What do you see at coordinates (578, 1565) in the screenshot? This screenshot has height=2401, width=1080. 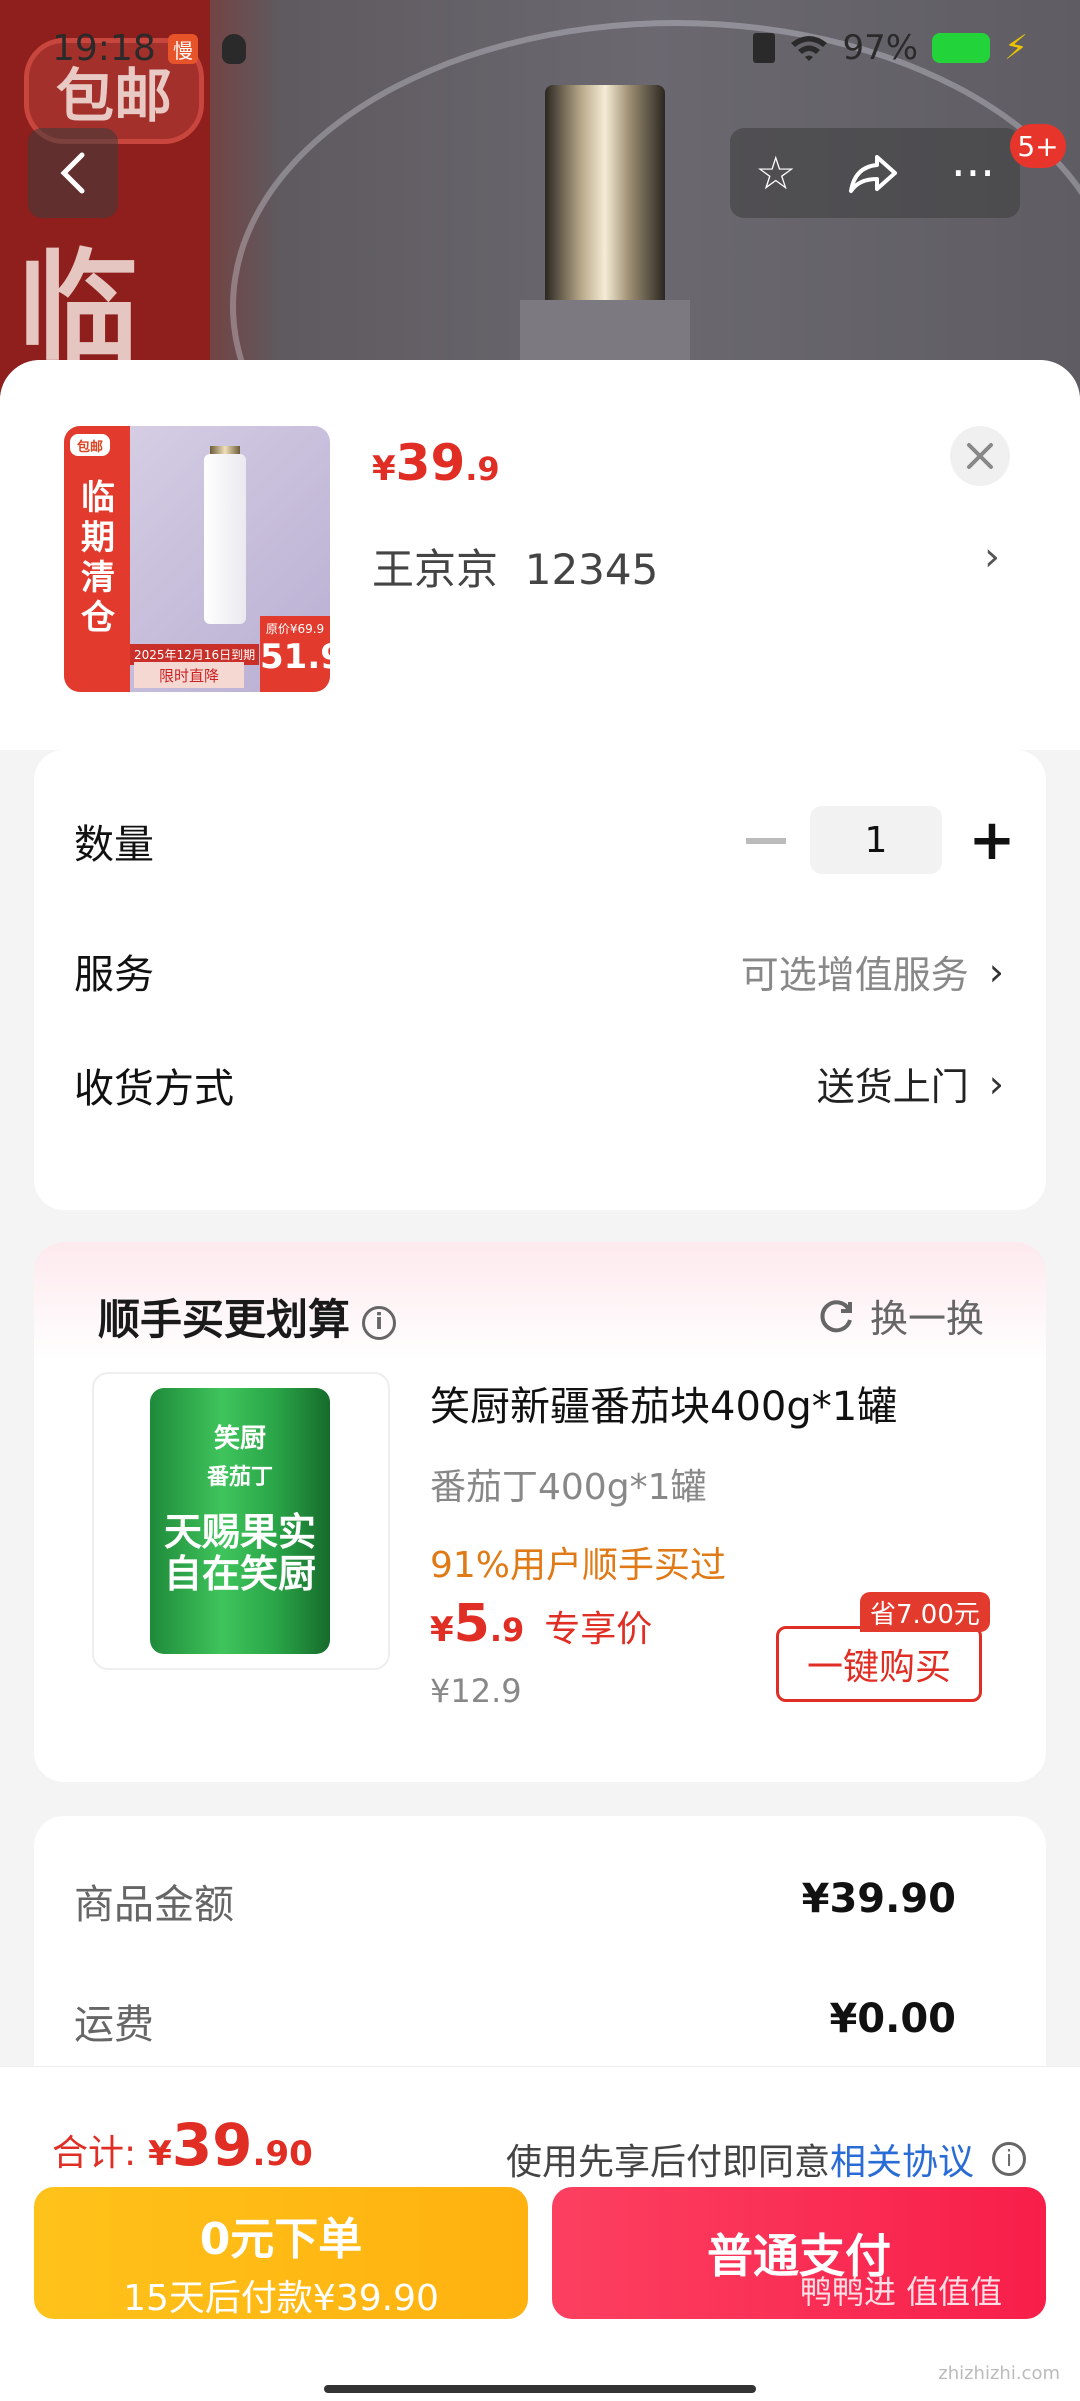 I see `upsell-bought-text: 91%用户顺手买过` at bounding box center [578, 1565].